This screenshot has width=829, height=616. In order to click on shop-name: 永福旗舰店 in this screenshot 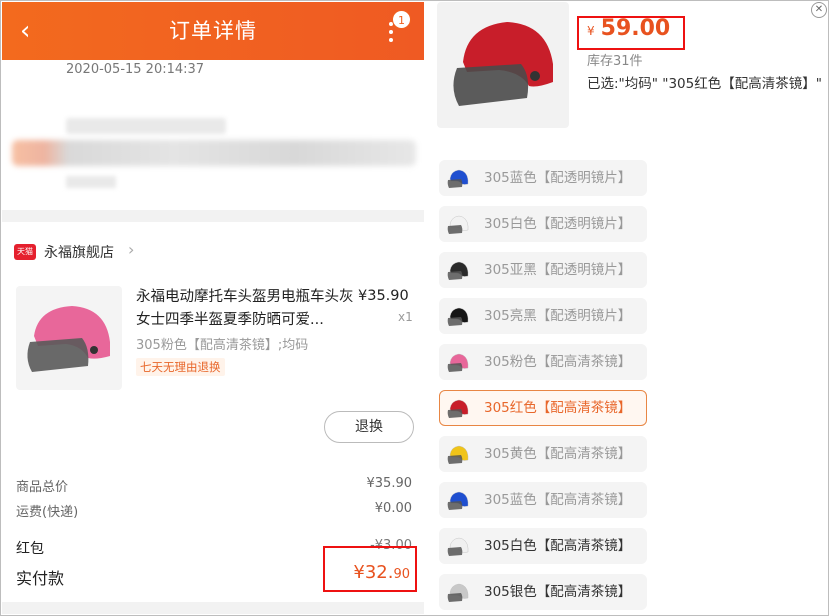, I will do `click(79, 252)`.